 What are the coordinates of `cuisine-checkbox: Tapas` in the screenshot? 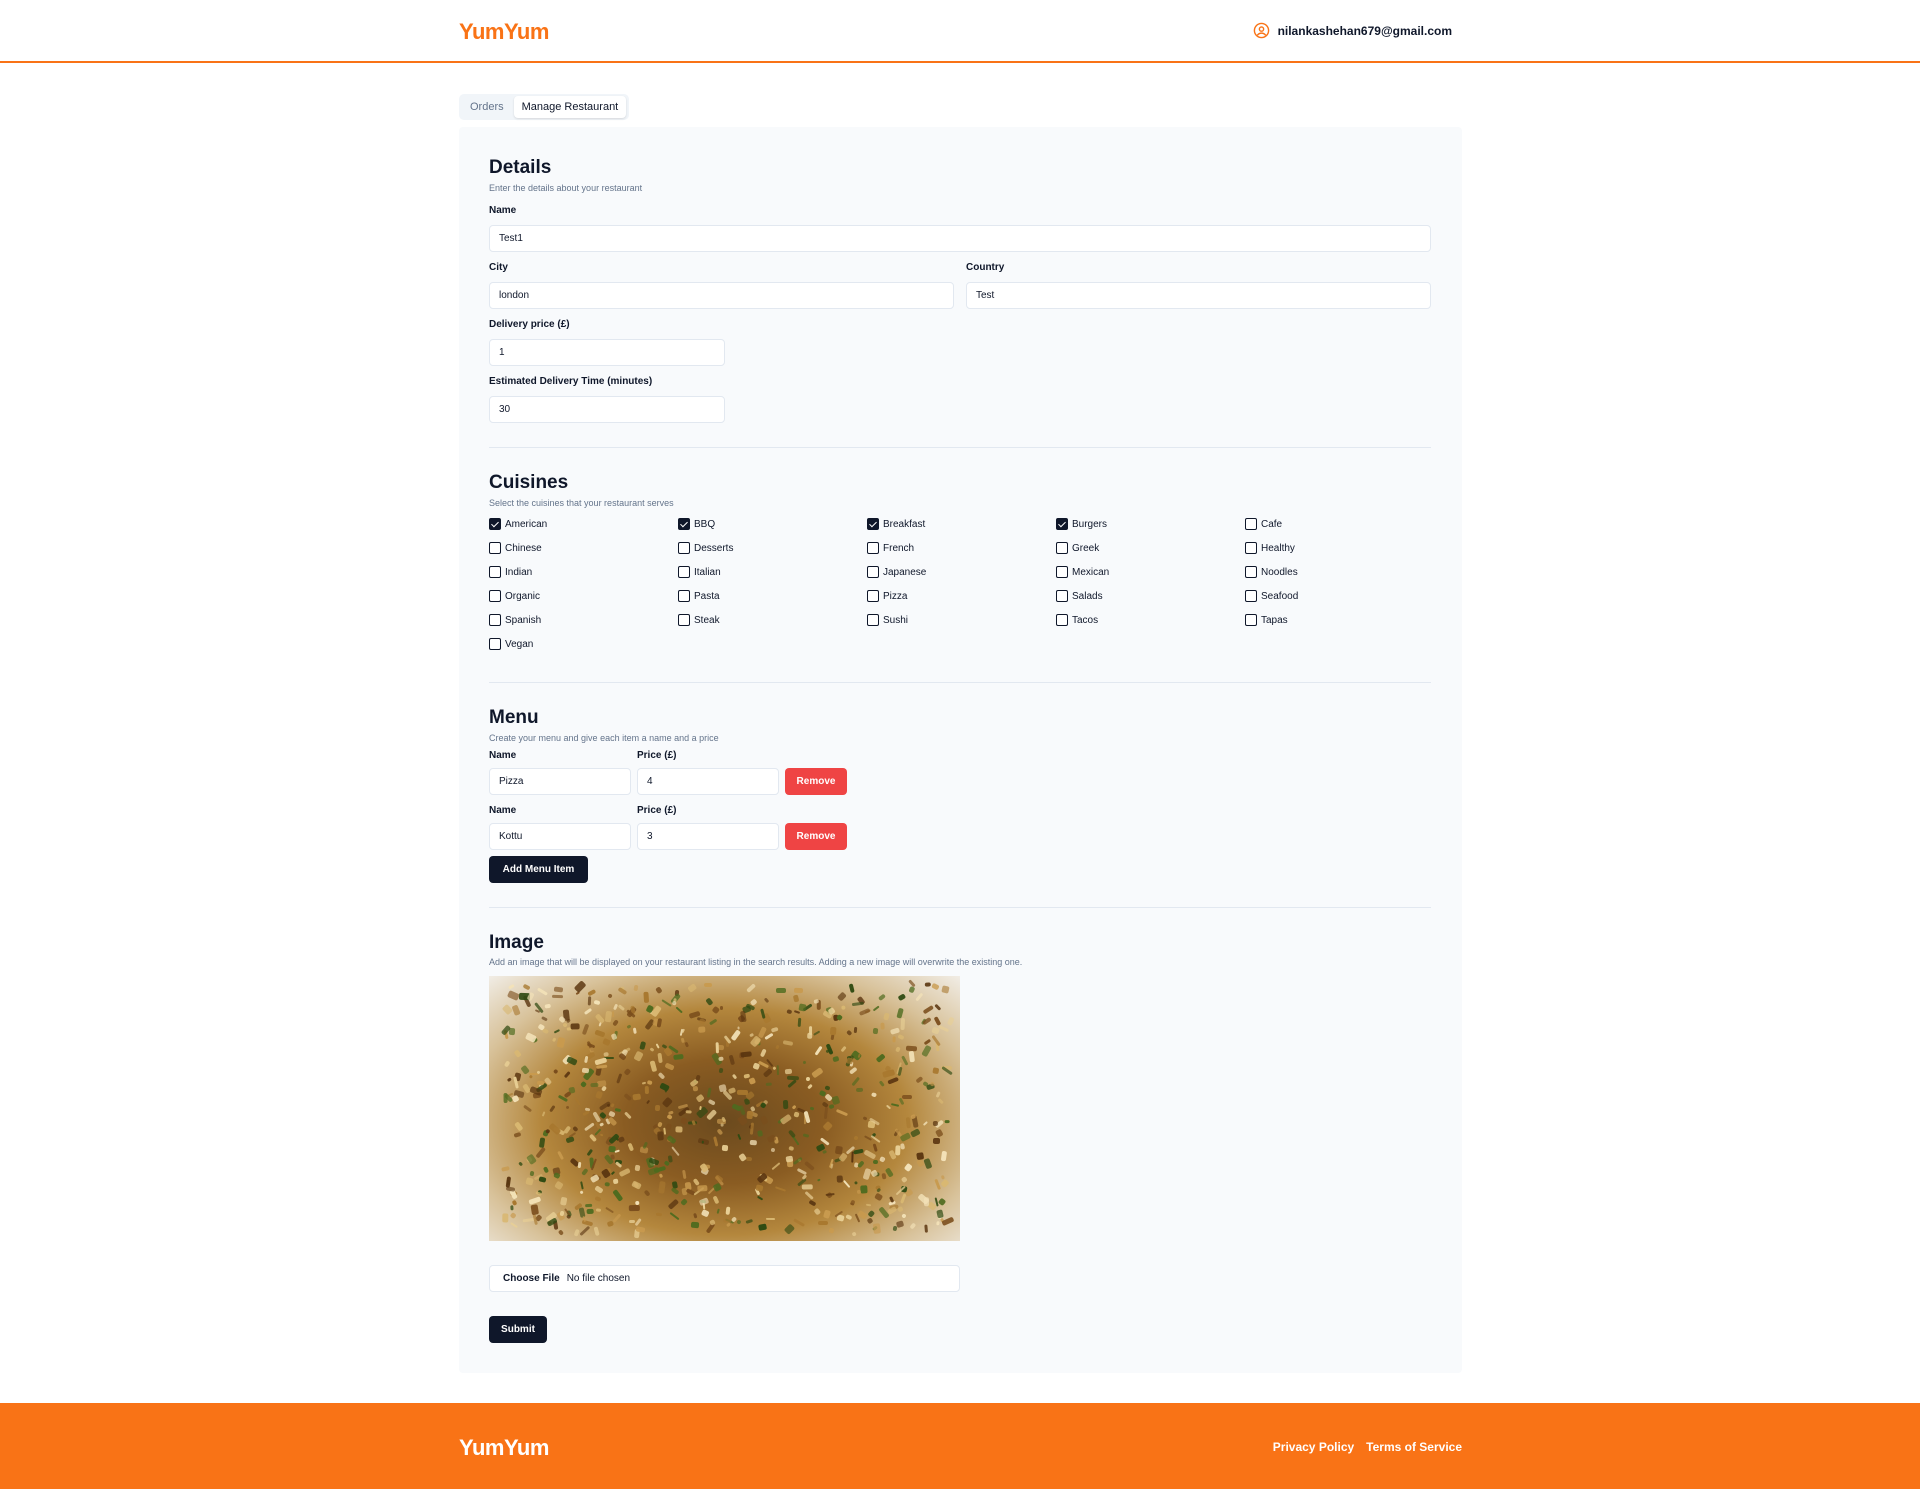 It's located at (1266, 620).